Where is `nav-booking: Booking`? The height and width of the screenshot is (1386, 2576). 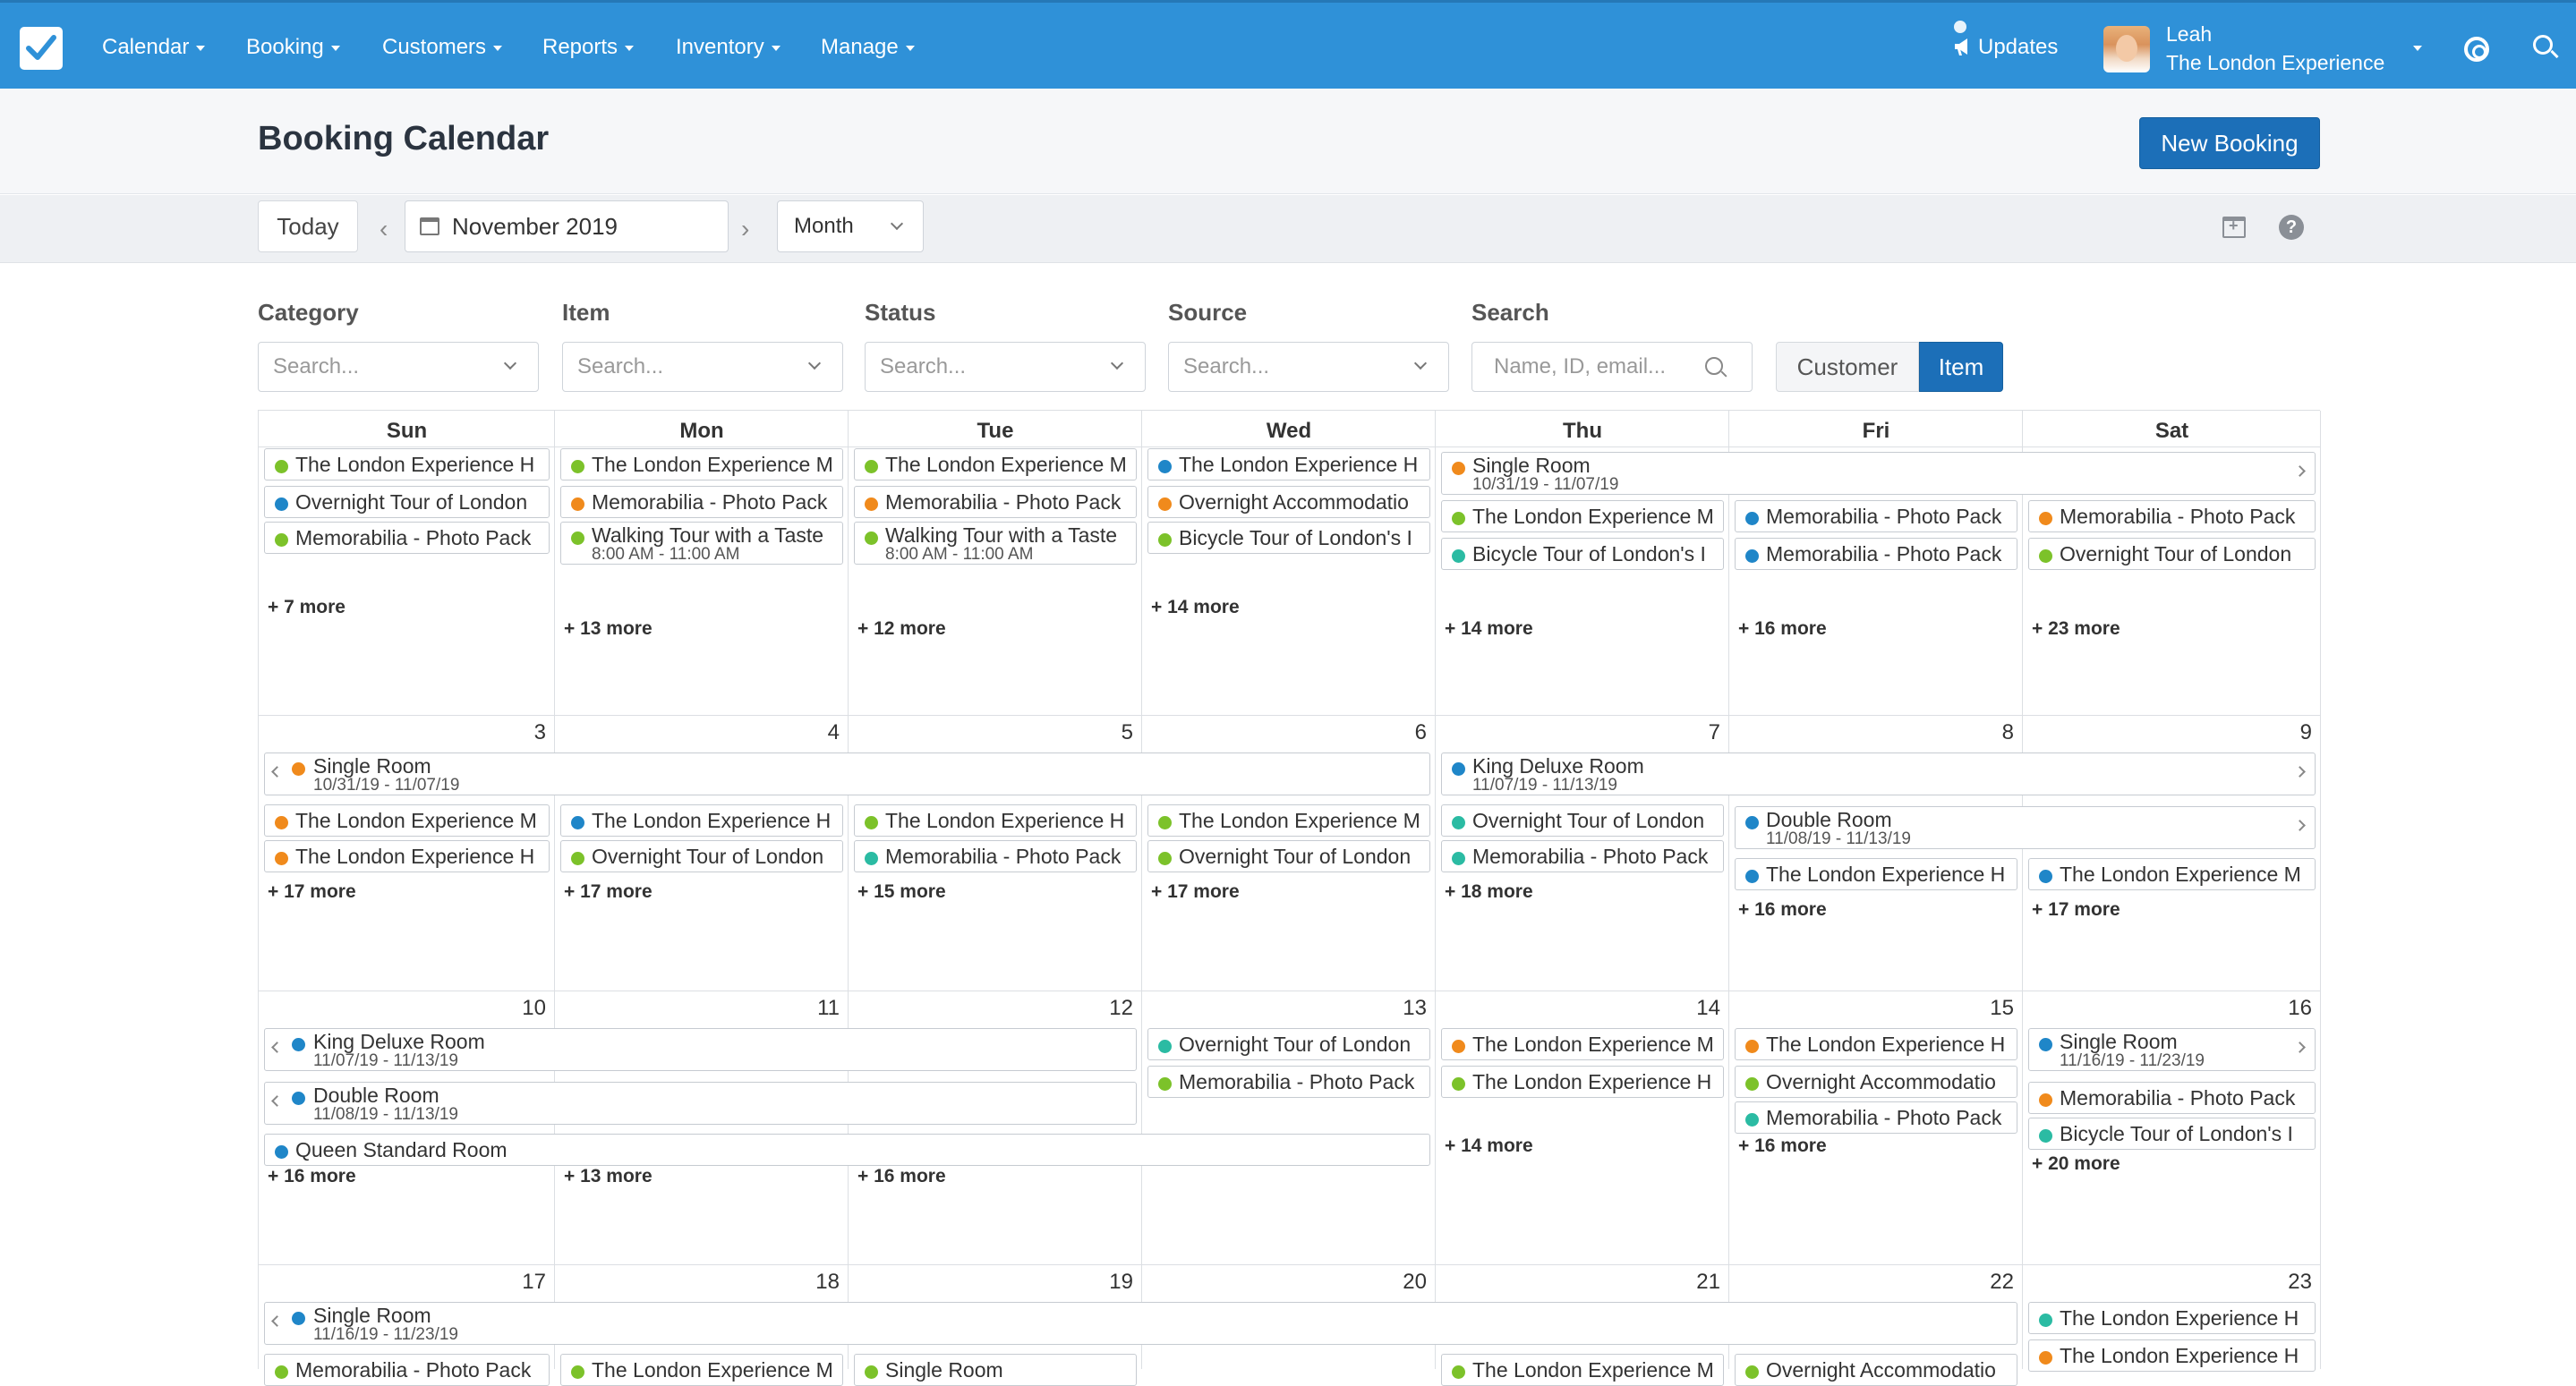
nav-booking: Booking is located at coordinates (293, 48).